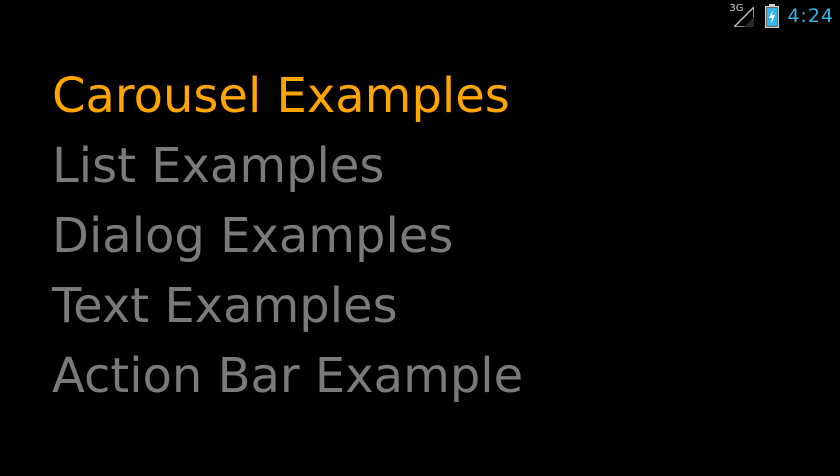 The image size is (840, 476). I want to click on menu-item-dialog-examples: Dialog Examples, so click(287, 236).